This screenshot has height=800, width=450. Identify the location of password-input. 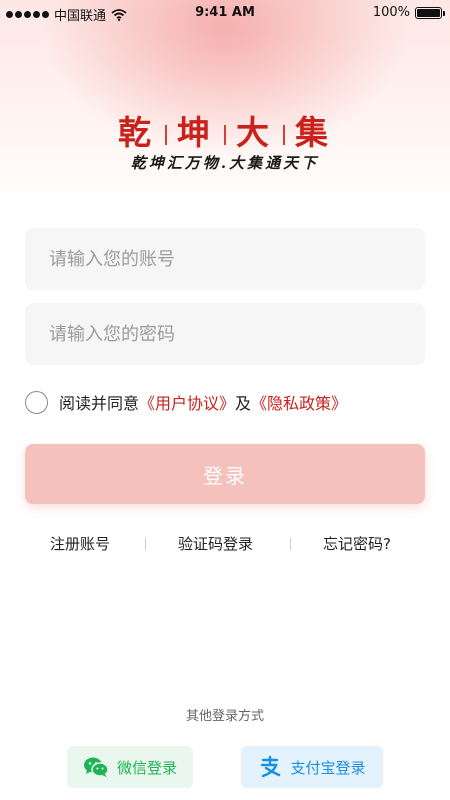
(225, 334).